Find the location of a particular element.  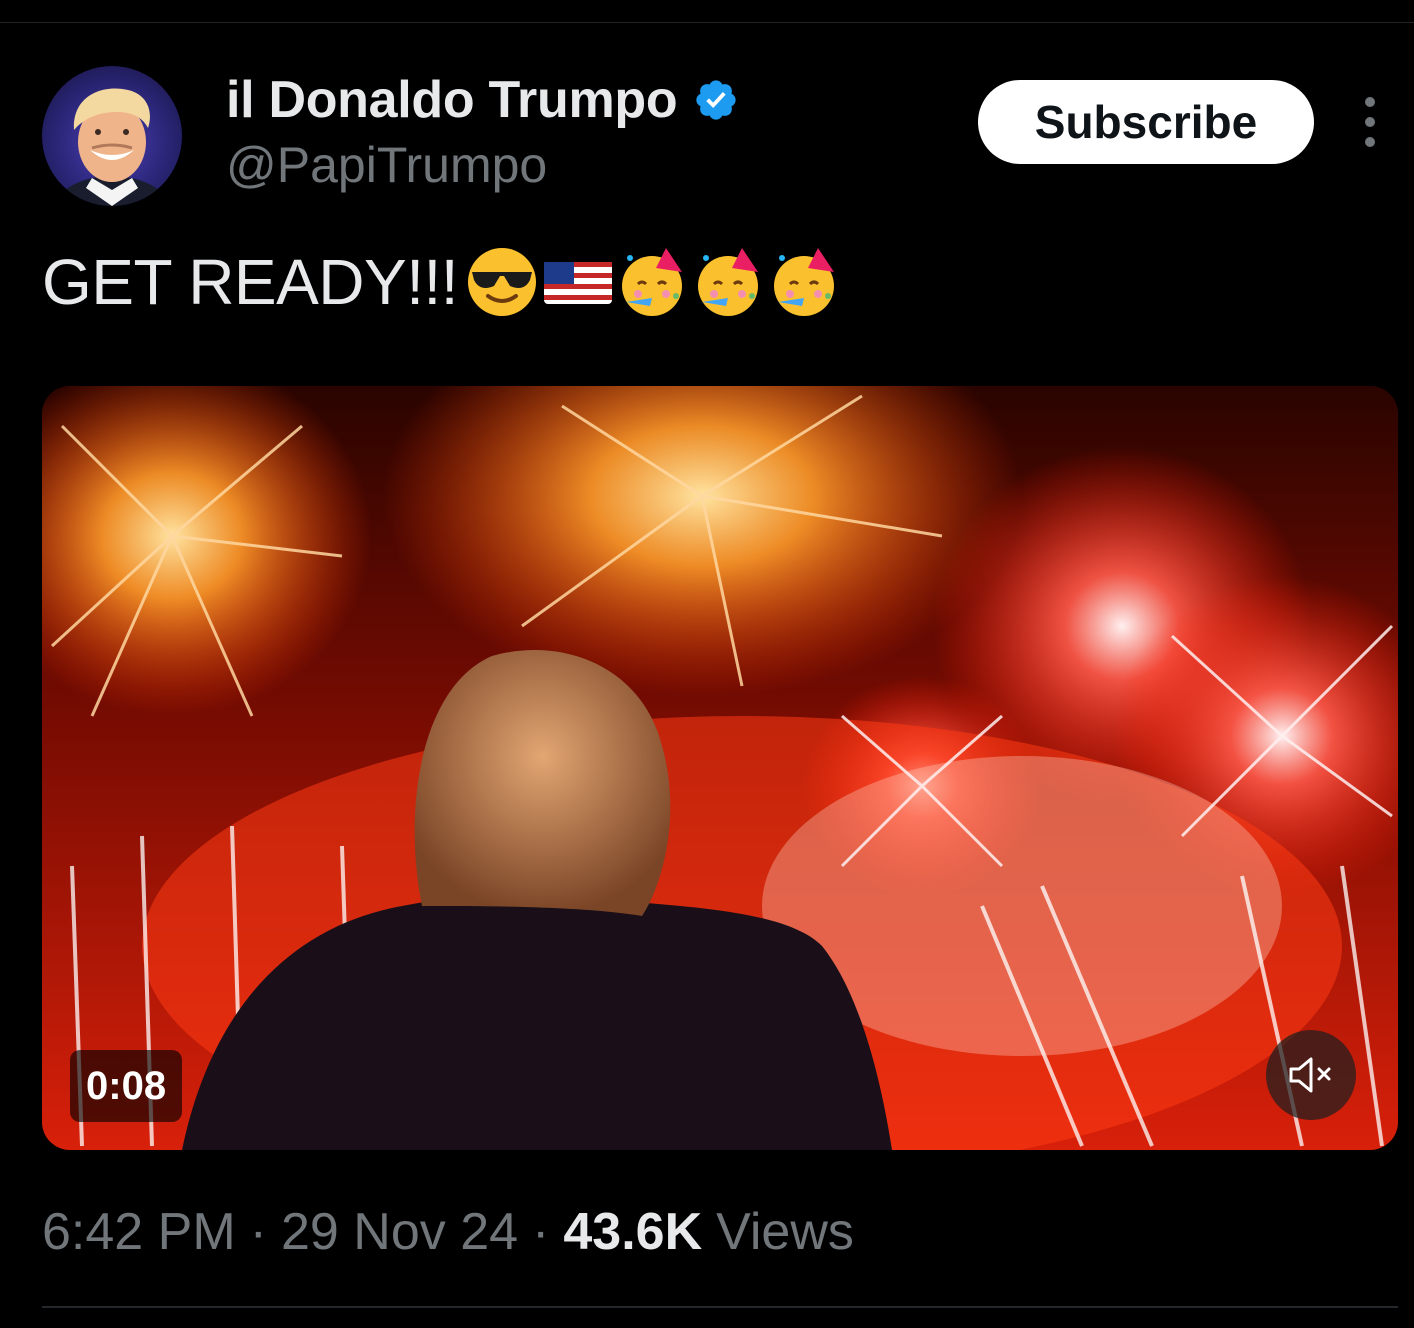

emoji-row is located at coordinates (654, 282).